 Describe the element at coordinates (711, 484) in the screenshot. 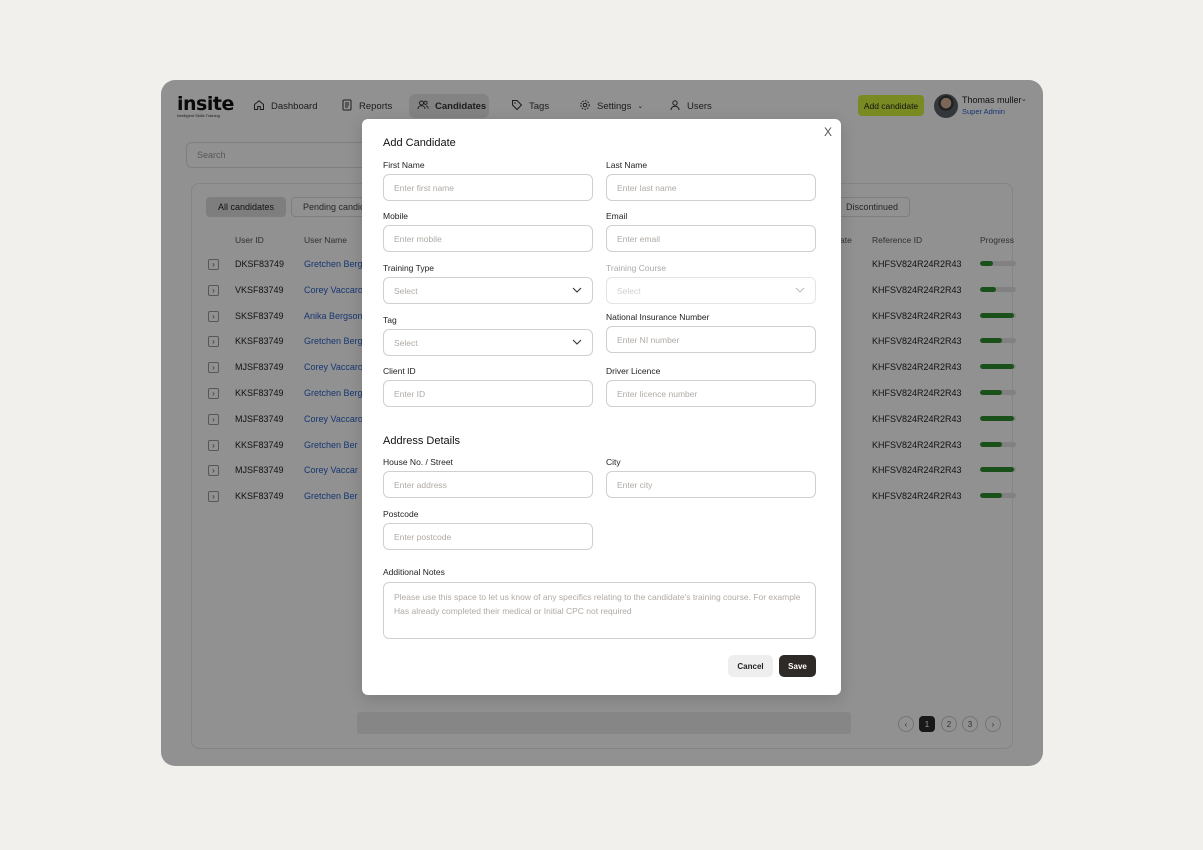

I see `city-field: Enter city` at that location.